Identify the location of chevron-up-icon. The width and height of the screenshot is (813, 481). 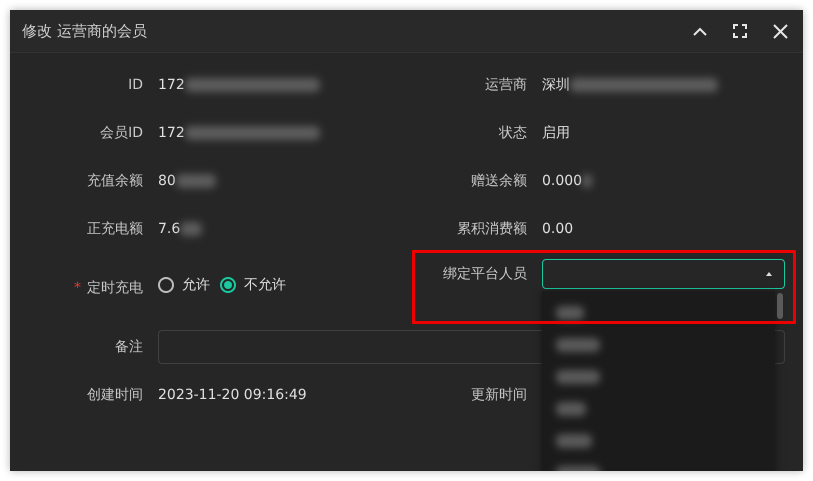
(700, 31).